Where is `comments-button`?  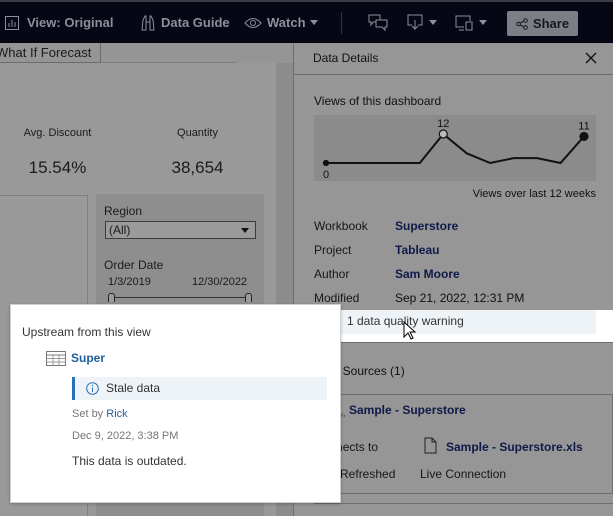
comments-button is located at coordinates (378, 22).